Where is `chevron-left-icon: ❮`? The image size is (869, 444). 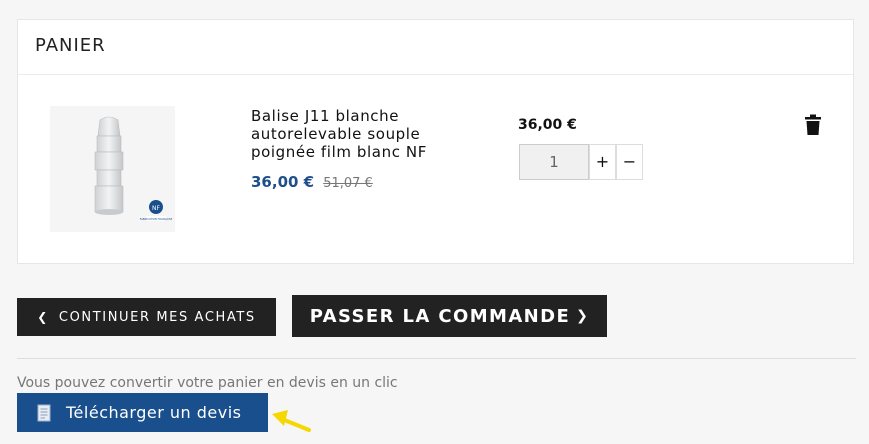
chevron-left-icon: ❮ is located at coordinates (43, 317).